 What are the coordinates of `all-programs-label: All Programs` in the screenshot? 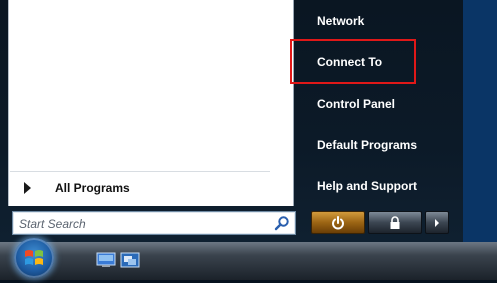 It's located at (92, 188).